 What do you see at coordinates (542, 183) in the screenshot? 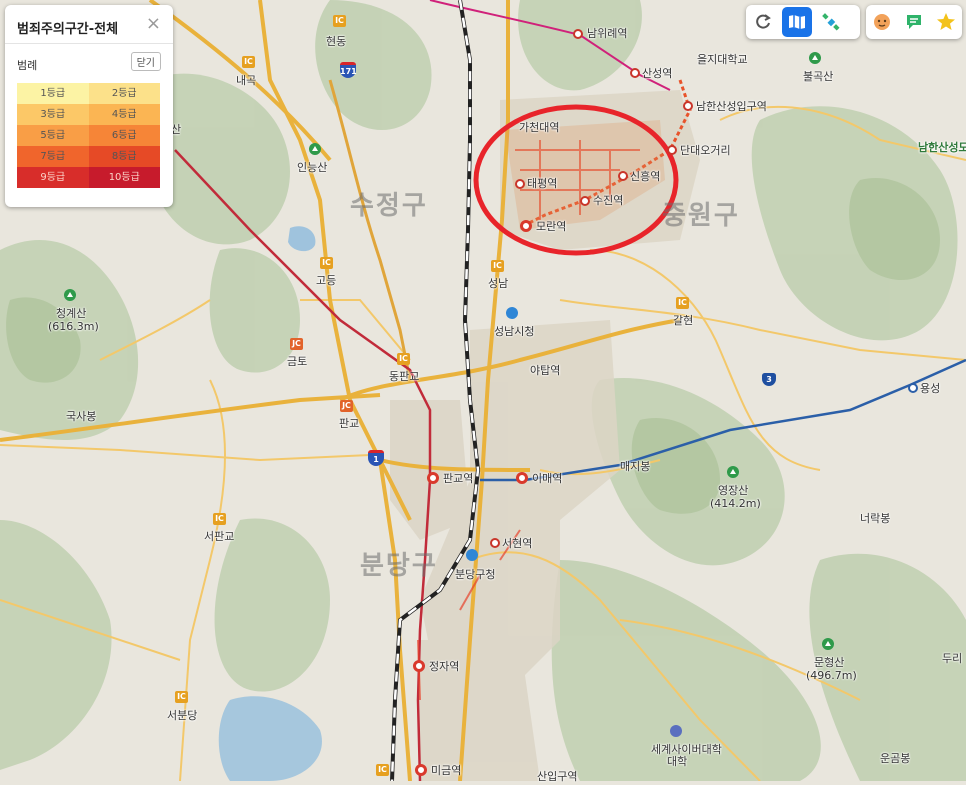
I see `station-label: 태평역` at bounding box center [542, 183].